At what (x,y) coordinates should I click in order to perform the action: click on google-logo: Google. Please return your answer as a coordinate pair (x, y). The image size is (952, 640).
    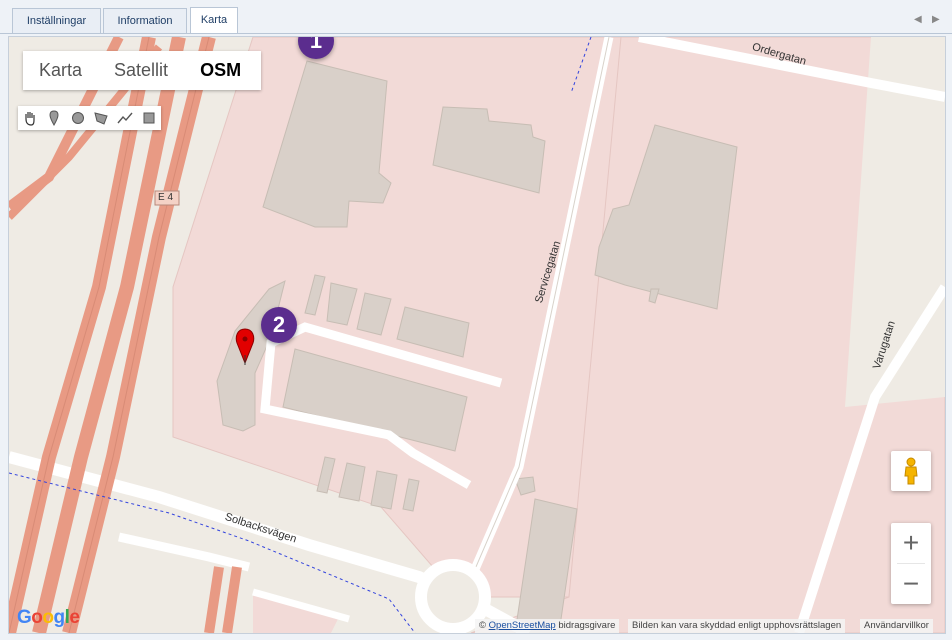
    Looking at the image, I should click on (48, 617).